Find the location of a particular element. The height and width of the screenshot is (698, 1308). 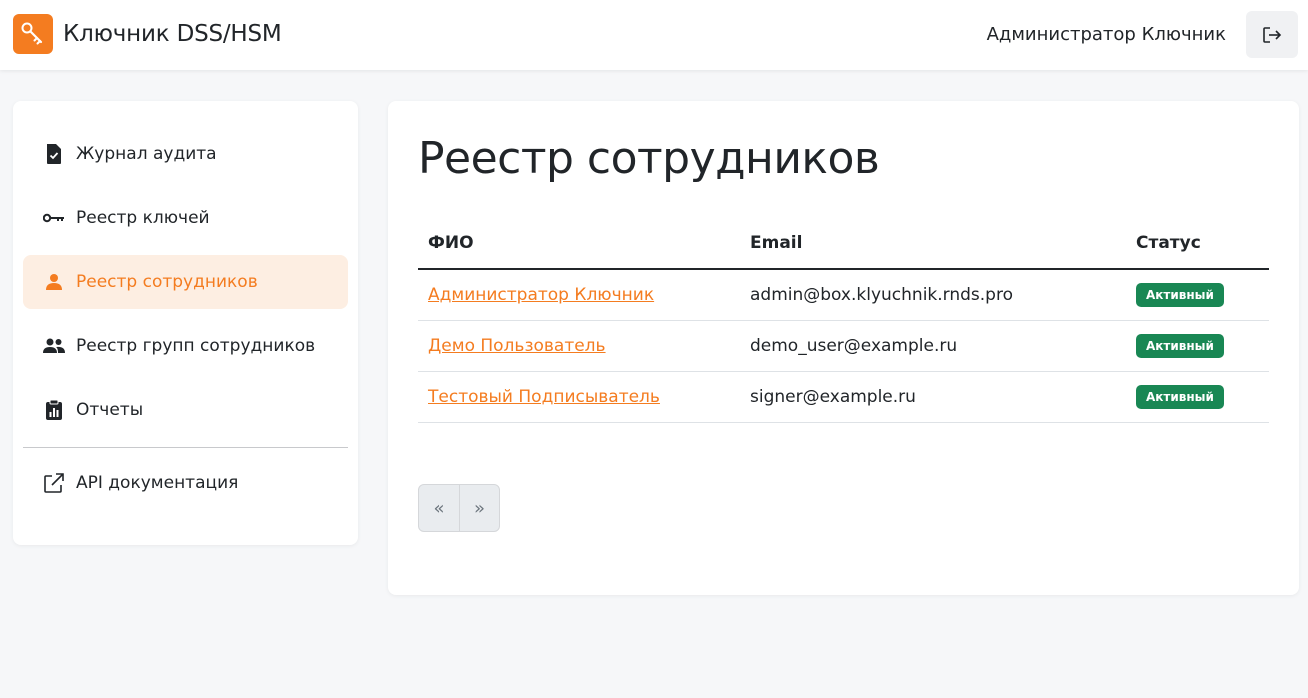

sidebar-item-api-docs: API документация is located at coordinates (185, 483).